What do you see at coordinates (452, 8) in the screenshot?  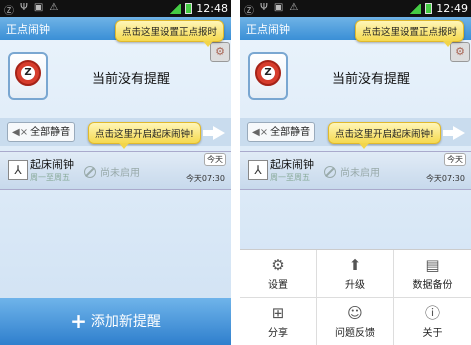 I see `status-time: 12:49` at bounding box center [452, 8].